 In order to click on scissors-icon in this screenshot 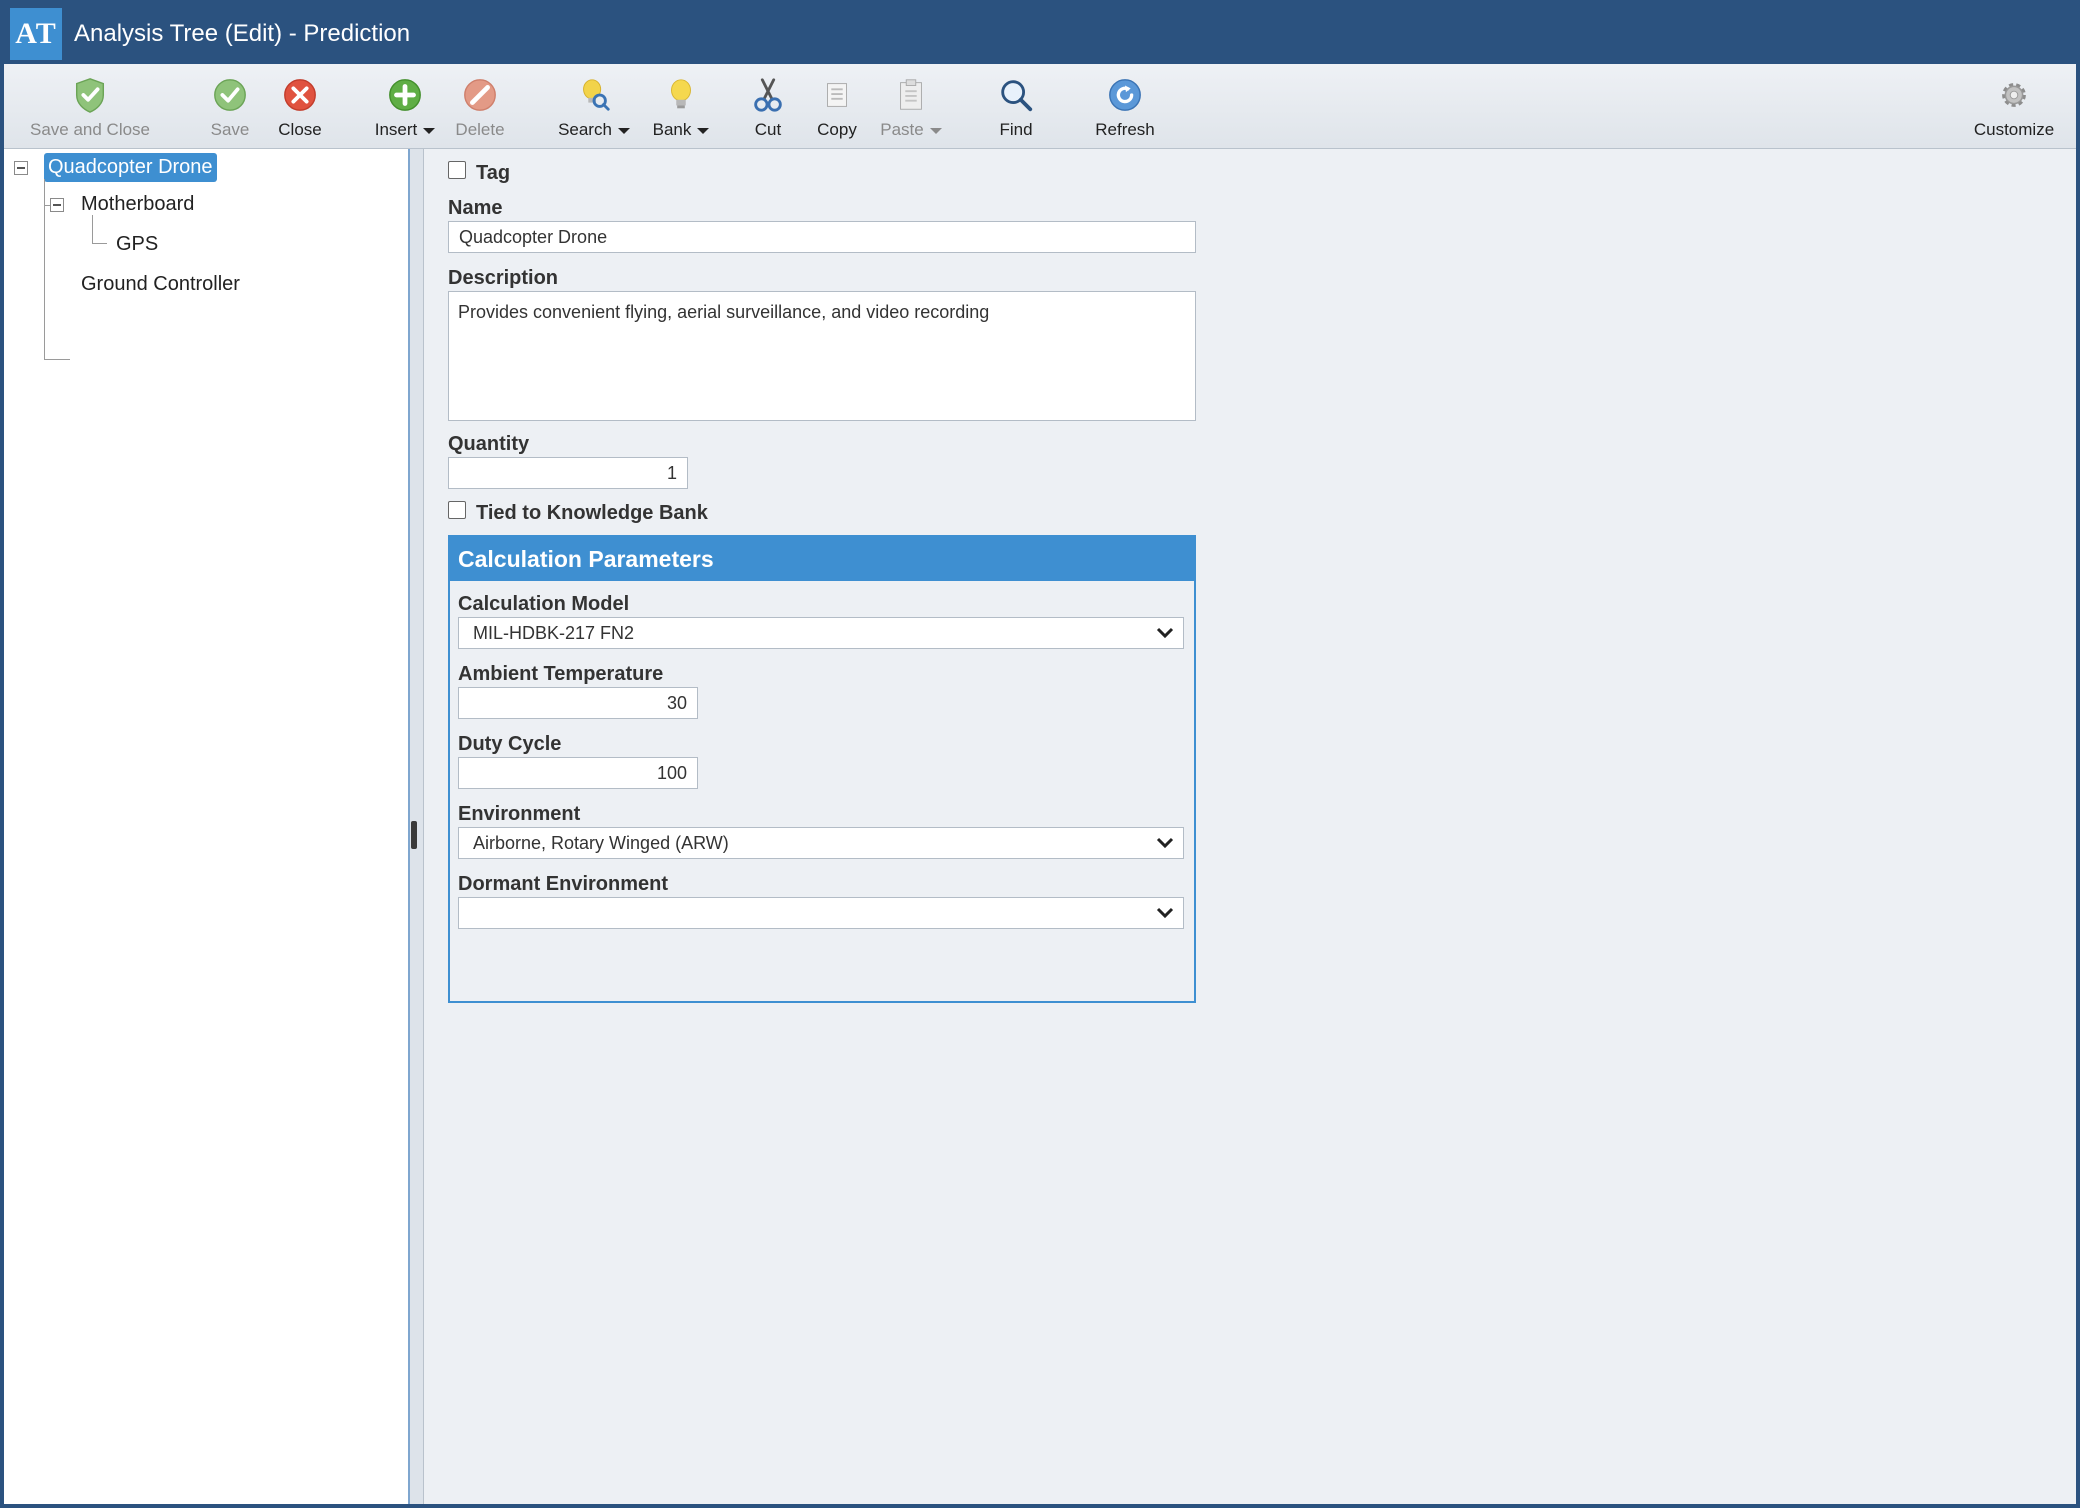, I will do `click(768, 95)`.